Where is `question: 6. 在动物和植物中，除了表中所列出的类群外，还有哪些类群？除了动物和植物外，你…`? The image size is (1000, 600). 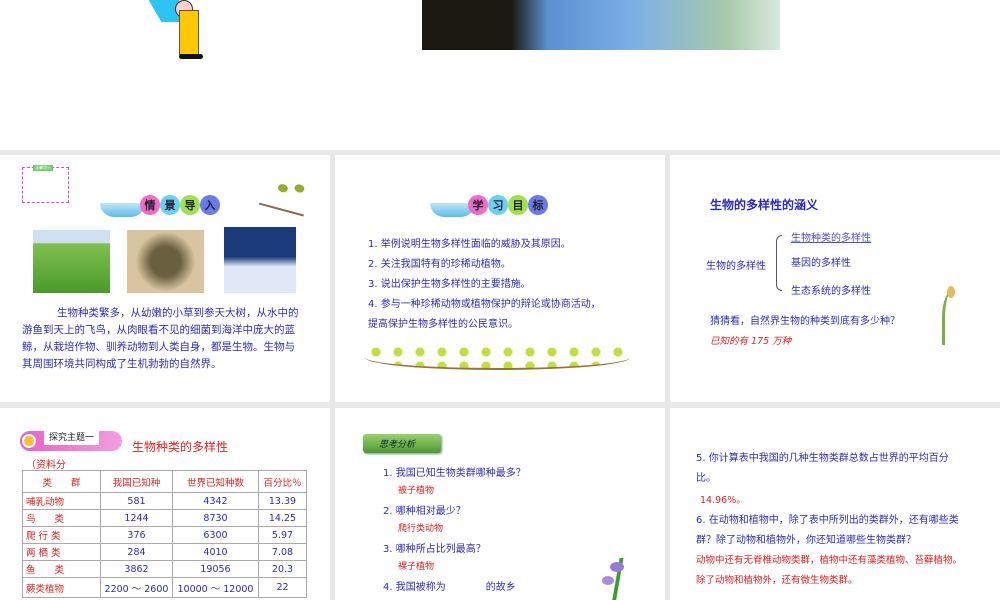 question: 6. 在动物和植物中，除了表中所列出的类群外，还有哪些类群？除了动物和植物外，你… is located at coordinates (827, 530).